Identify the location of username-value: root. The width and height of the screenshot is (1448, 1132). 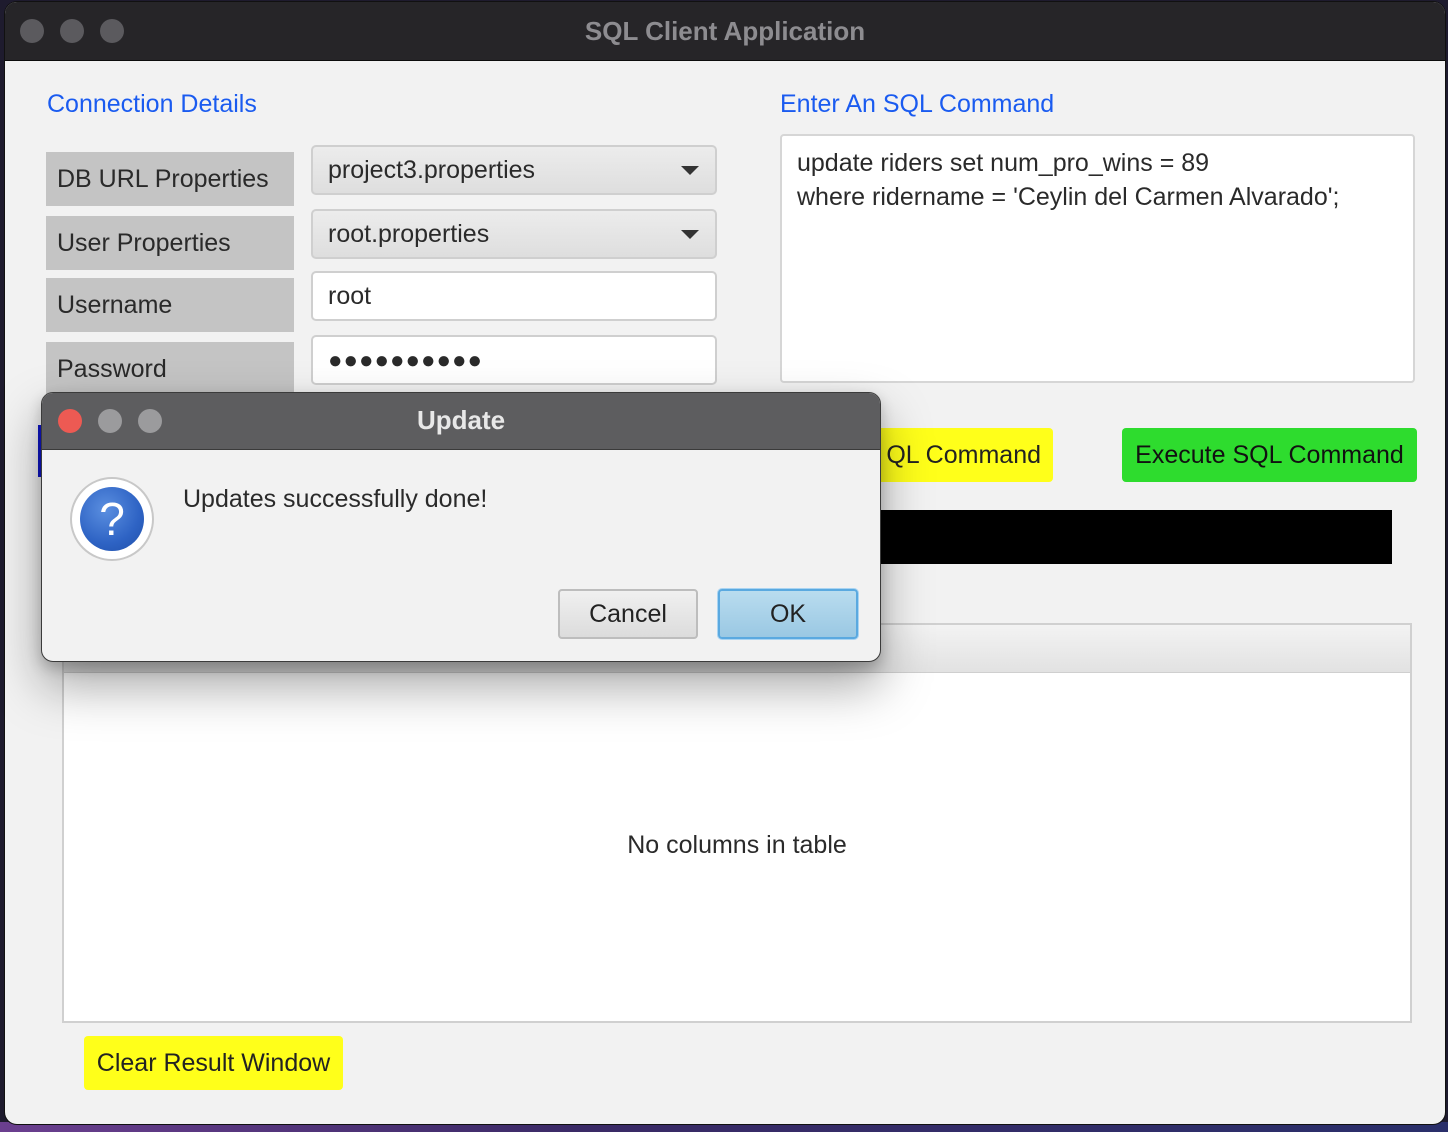
(350, 296).